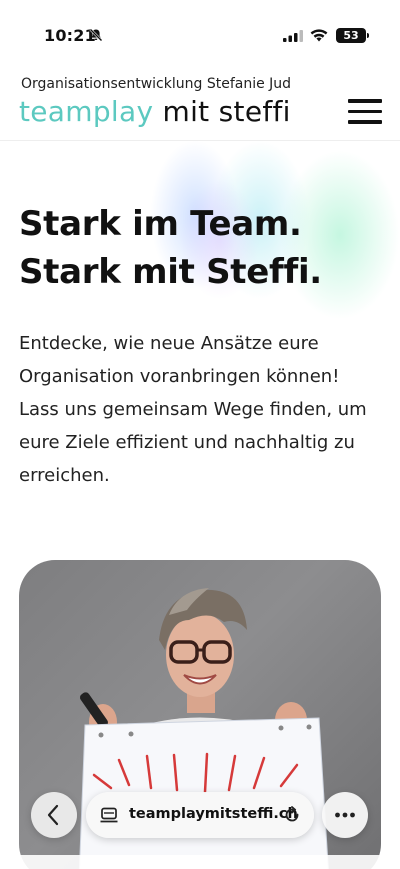 This screenshot has height=869, width=400. Describe the element at coordinates (200, 36) in the screenshot. I see `status-bar: 10:21 53` at that location.